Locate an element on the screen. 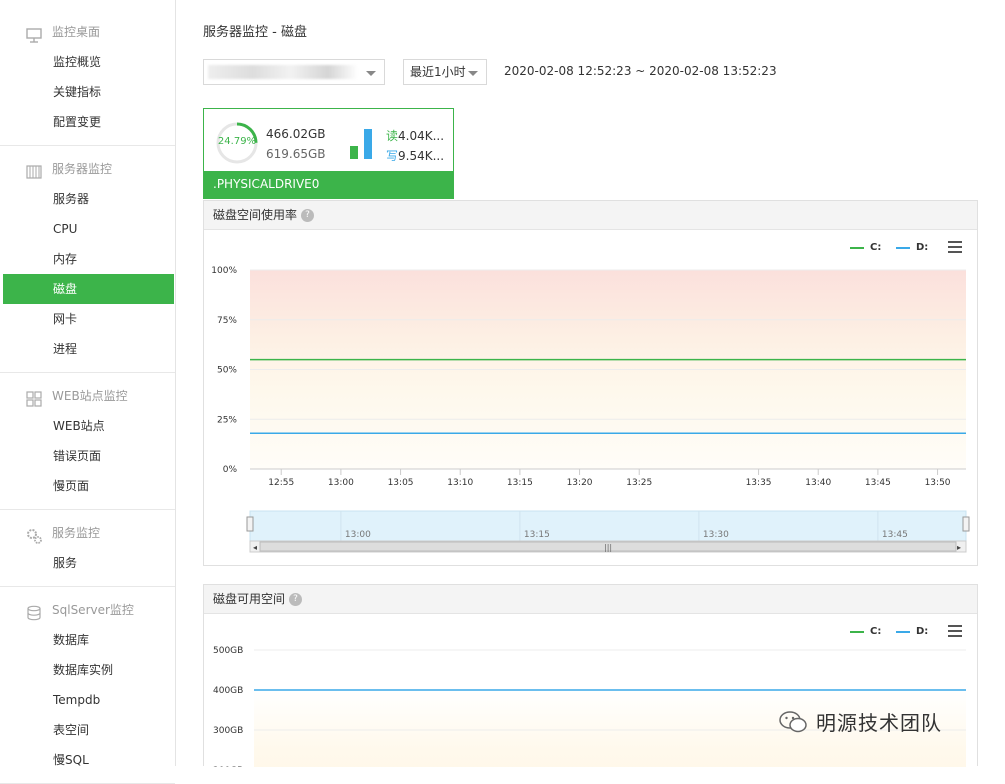 This screenshot has height=784, width=1005. y-tick-label: 0% is located at coordinates (230, 470).